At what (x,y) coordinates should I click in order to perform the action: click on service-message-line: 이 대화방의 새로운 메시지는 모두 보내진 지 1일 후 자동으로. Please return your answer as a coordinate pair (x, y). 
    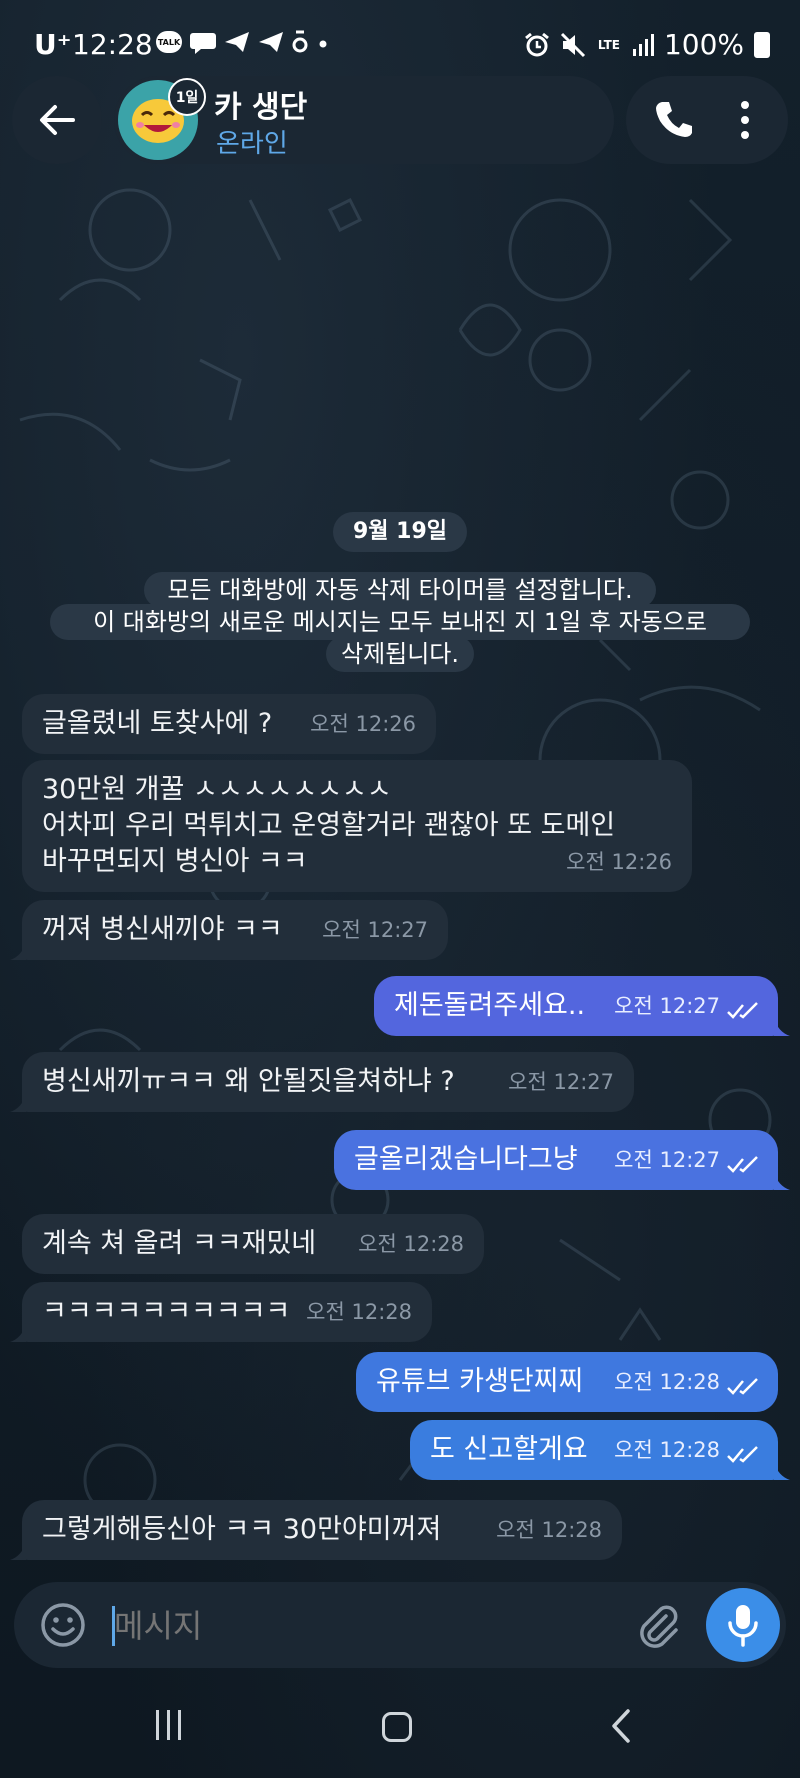
    Looking at the image, I should click on (400, 622).